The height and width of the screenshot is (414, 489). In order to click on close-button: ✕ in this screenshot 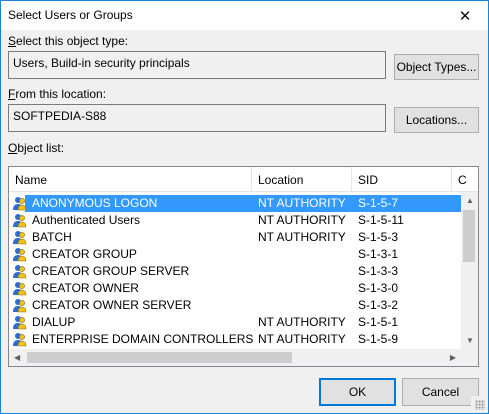, I will do `click(465, 15)`.